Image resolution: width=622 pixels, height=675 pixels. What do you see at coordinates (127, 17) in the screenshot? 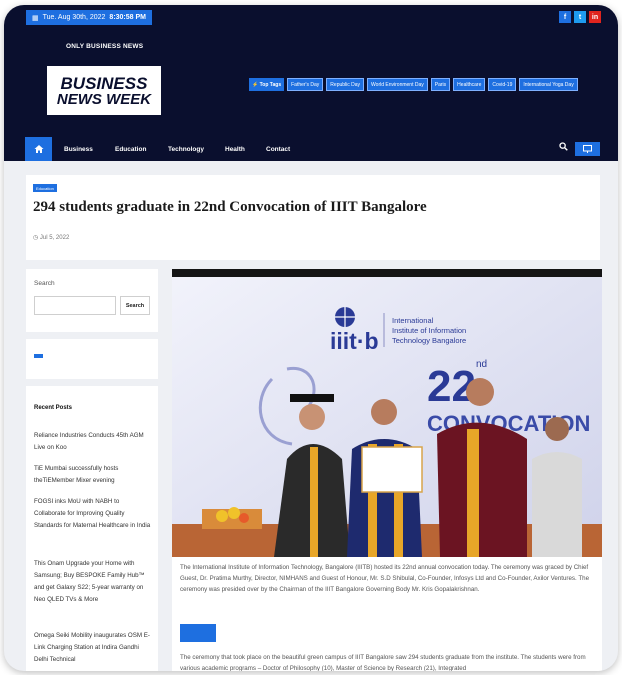
I see `time-text: 8:30:58 PM` at bounding box center [127, 17].